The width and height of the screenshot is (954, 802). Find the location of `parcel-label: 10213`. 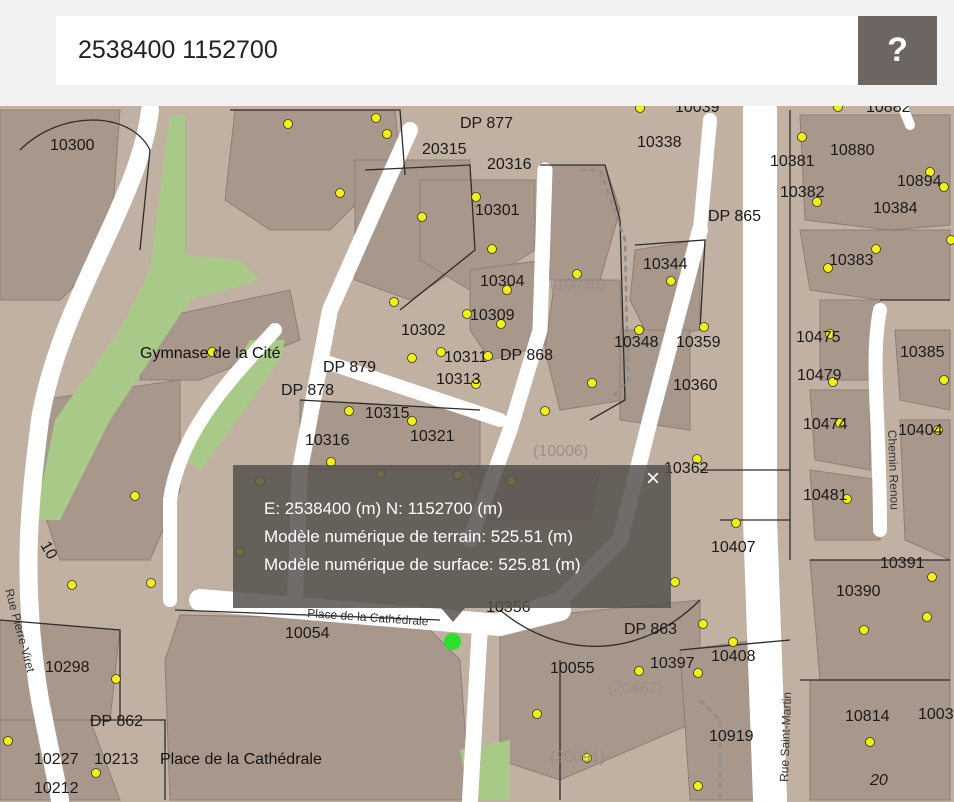

parcel-label: 10213 is located at coordinates (116, 759).